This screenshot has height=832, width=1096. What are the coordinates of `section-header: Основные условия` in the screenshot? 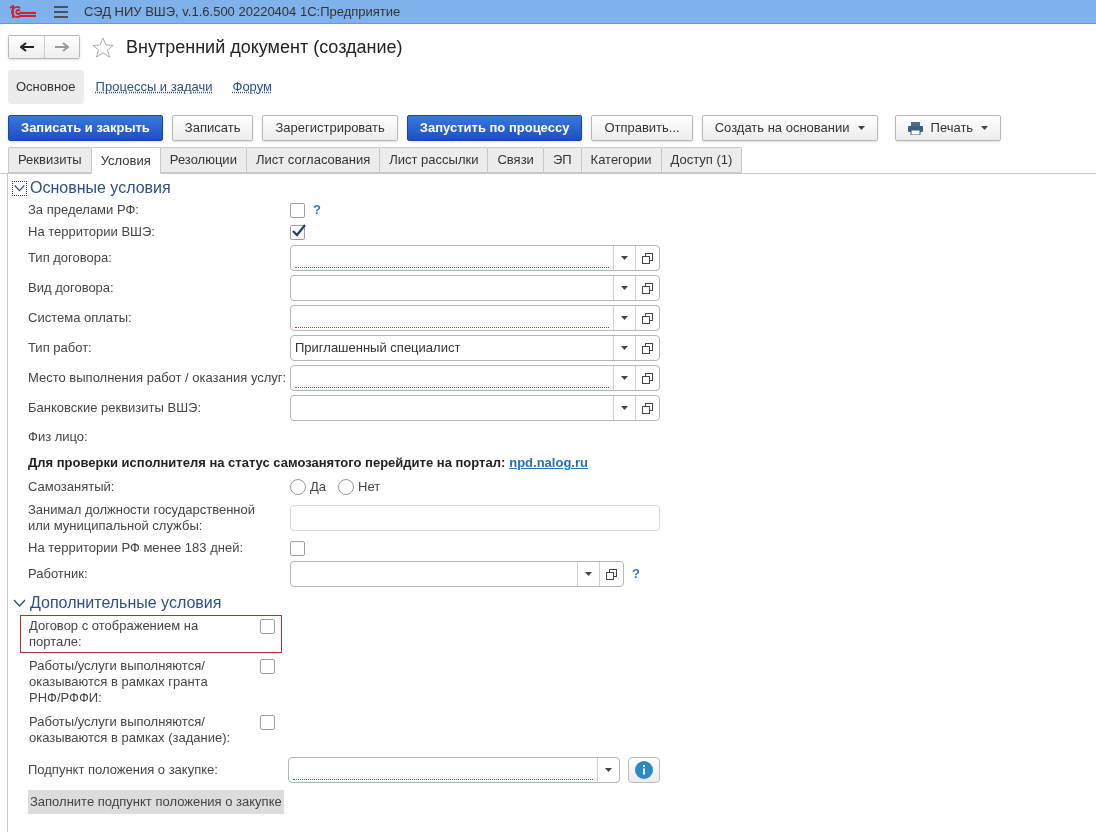 It's located at (91, 188).